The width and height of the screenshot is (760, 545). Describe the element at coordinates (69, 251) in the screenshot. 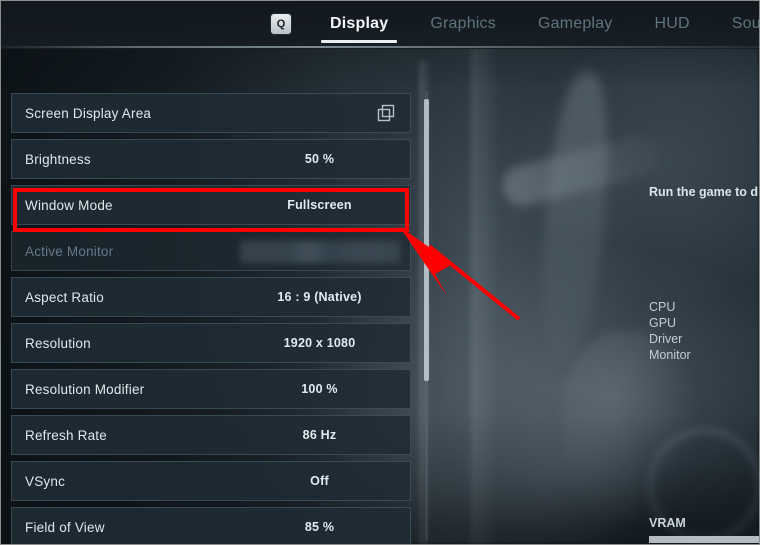

I see `setting-label: Active Monitor` at that location.